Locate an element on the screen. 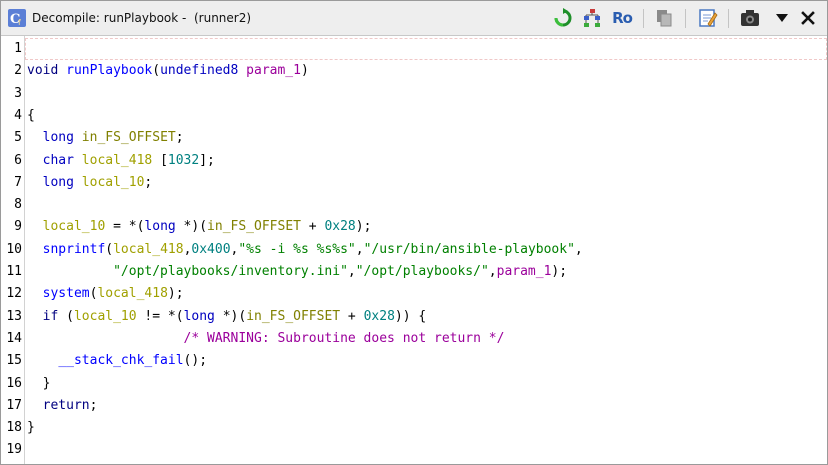  chevron-down-icon is located at coordinates (782, 18).